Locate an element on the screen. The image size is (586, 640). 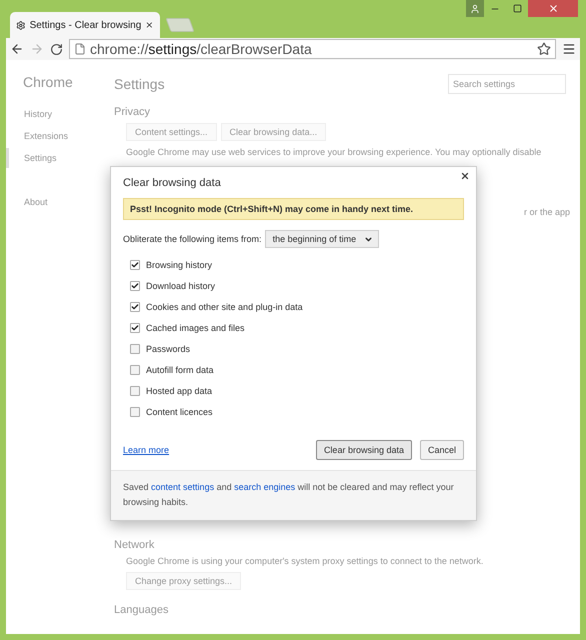
user-button is located at coordinates (475, 8).